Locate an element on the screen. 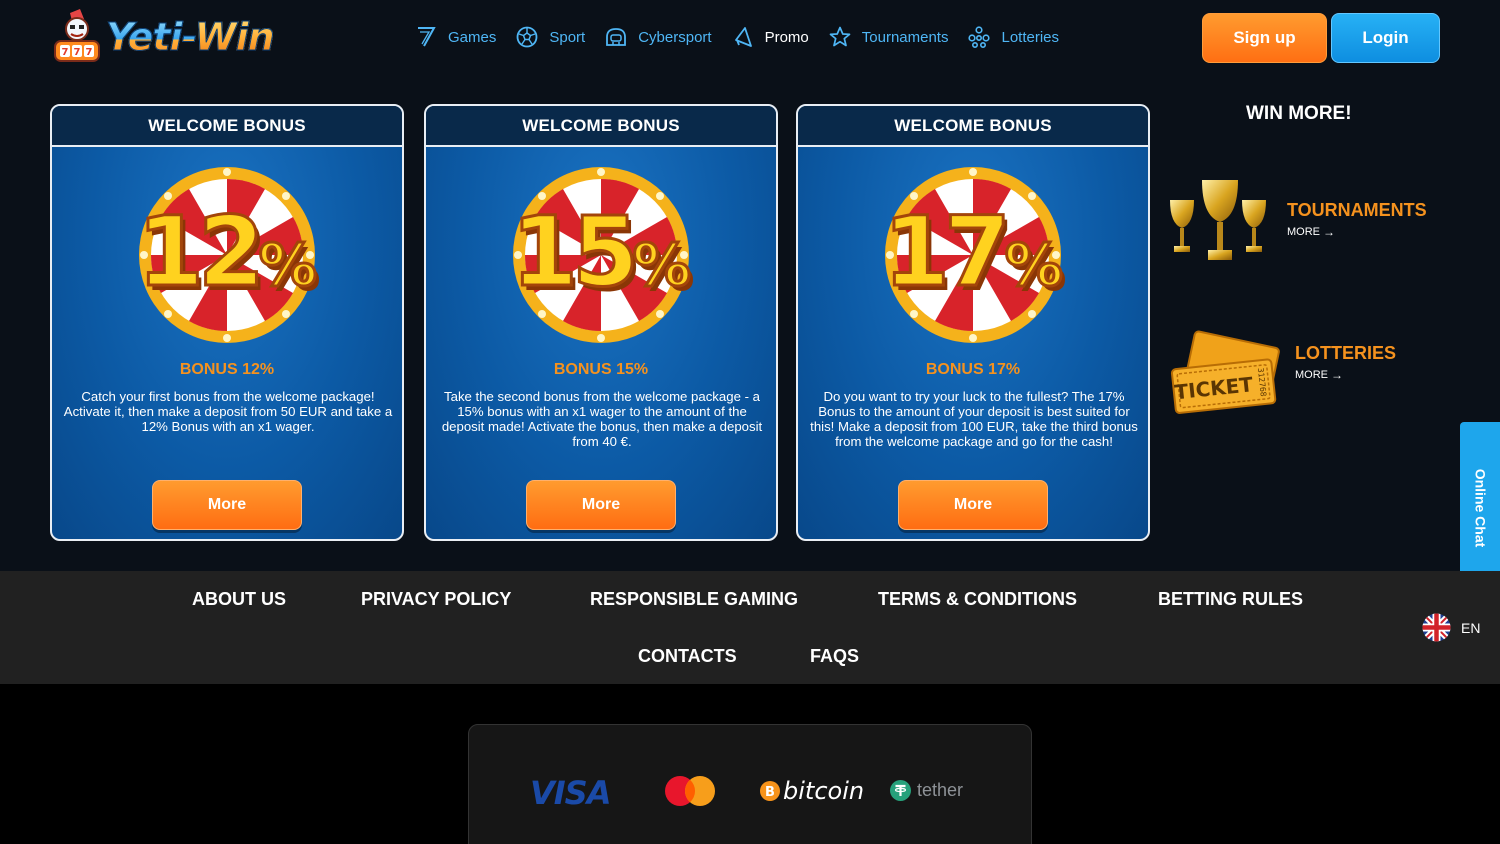 The height and width of the screenshot is (844, 1500). nav-item-cybersport: Cybersport is located at coordinates (658, 37).